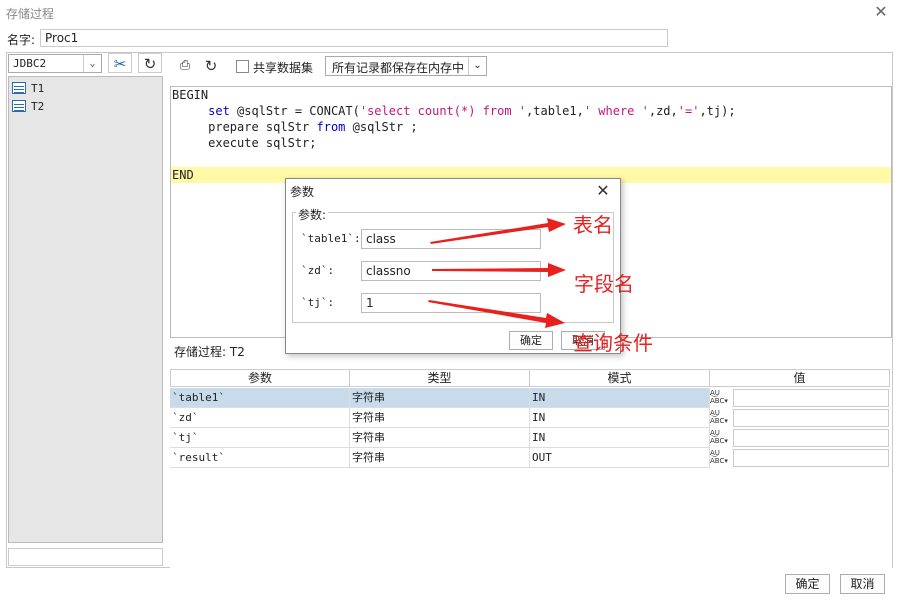 This screenshot has height=600, width=900. I want to click on table-item: T2, so click(28, 106).